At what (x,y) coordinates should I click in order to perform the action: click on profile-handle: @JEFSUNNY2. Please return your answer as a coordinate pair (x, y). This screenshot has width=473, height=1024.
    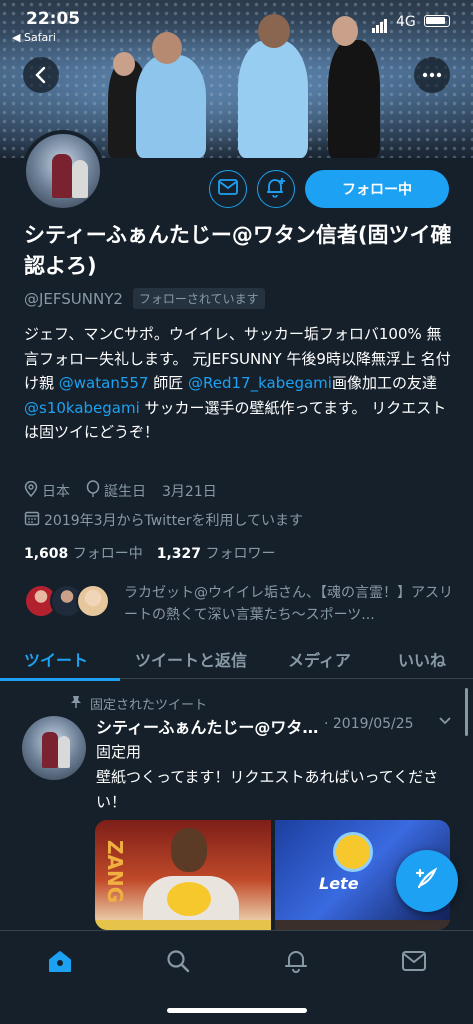
    Looking at the image, I should click on (73, 298).